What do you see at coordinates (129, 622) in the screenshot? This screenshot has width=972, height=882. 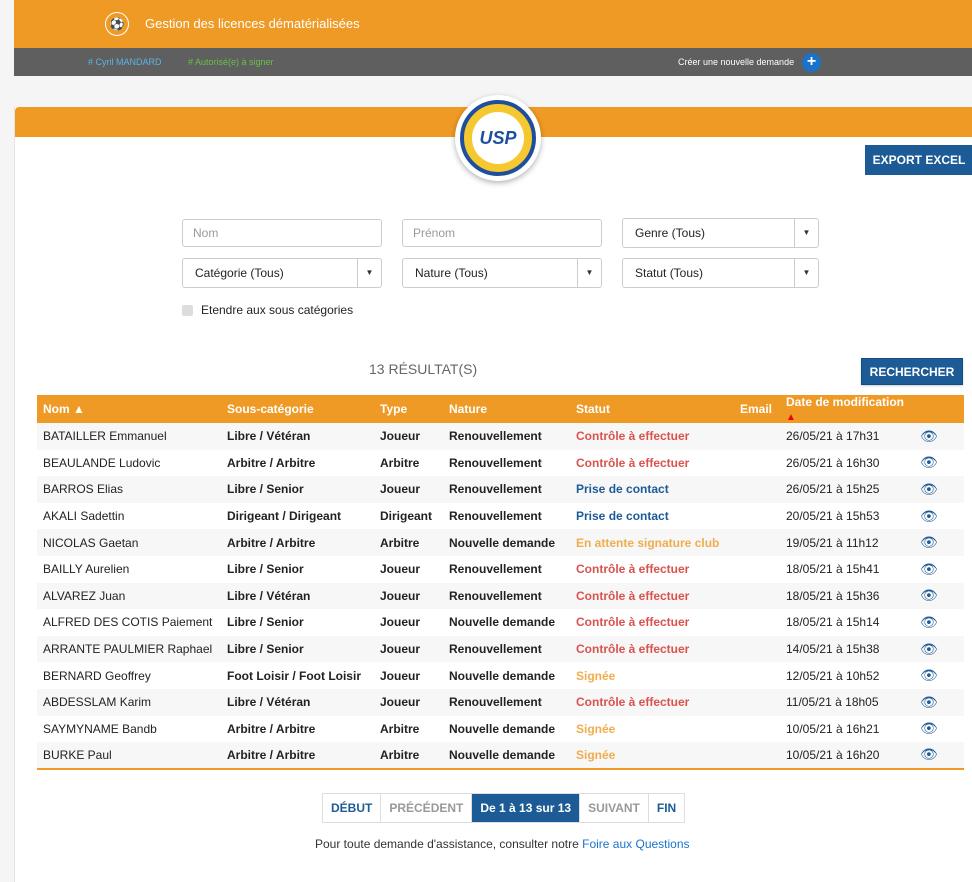 I see `cell-nom: ALFRED DES COTIS Paiement` at bounding box center [129, 622].